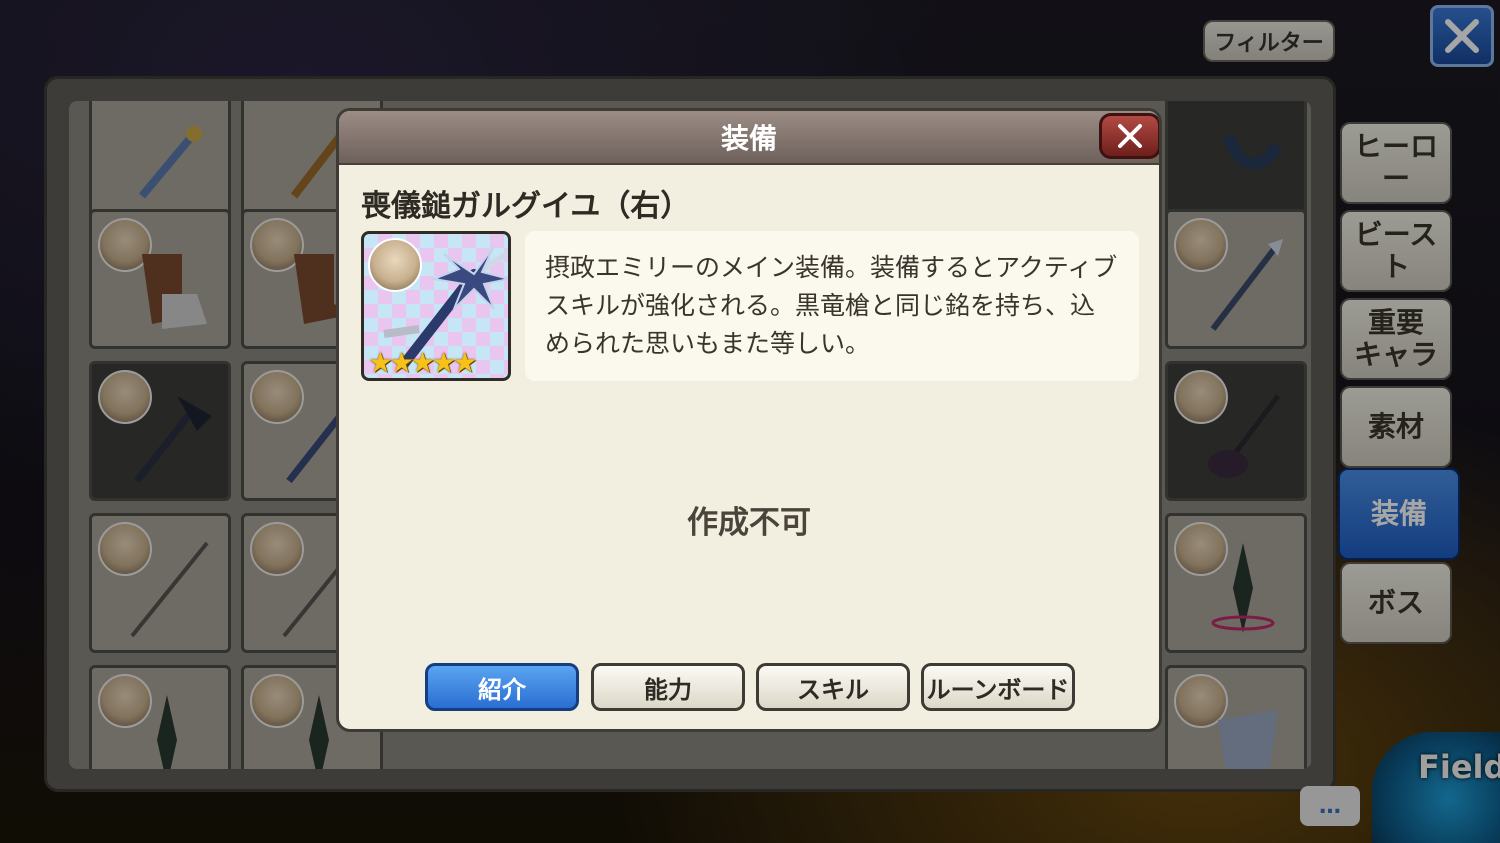 The height and width of the screenshot is (843, 1500). Describe the element at coordinates (526, 206) in the screenshot. I see `item-name: 喪儀鎚ガルグイユ（右）` at that location.